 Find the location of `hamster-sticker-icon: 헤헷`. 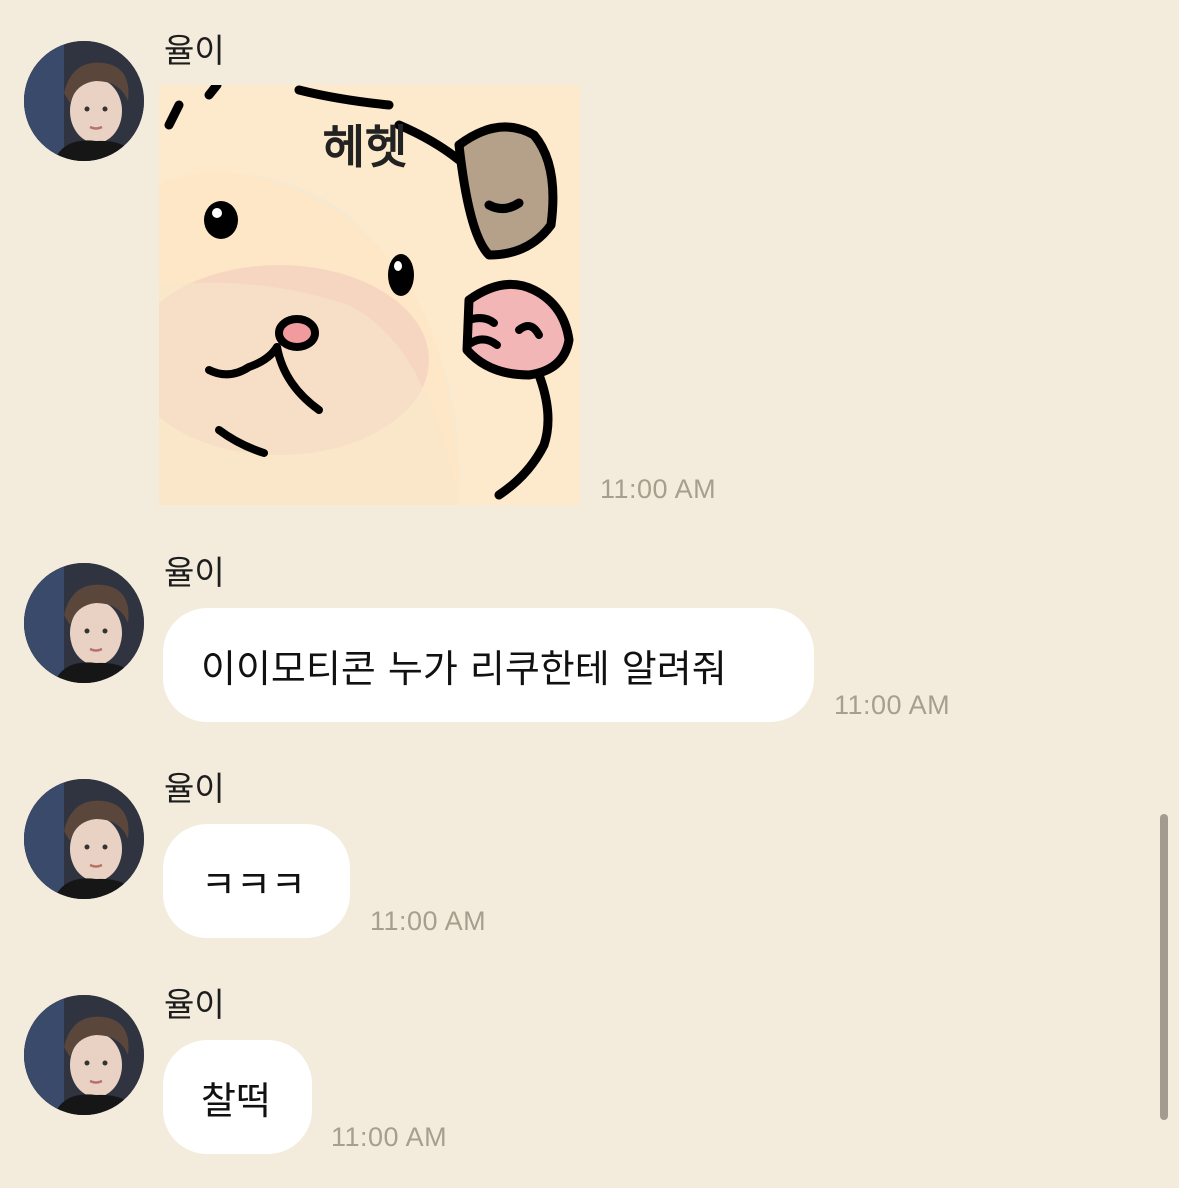

hamster-sticker-icon: 헤헷 is located at coordinates (369, 295).